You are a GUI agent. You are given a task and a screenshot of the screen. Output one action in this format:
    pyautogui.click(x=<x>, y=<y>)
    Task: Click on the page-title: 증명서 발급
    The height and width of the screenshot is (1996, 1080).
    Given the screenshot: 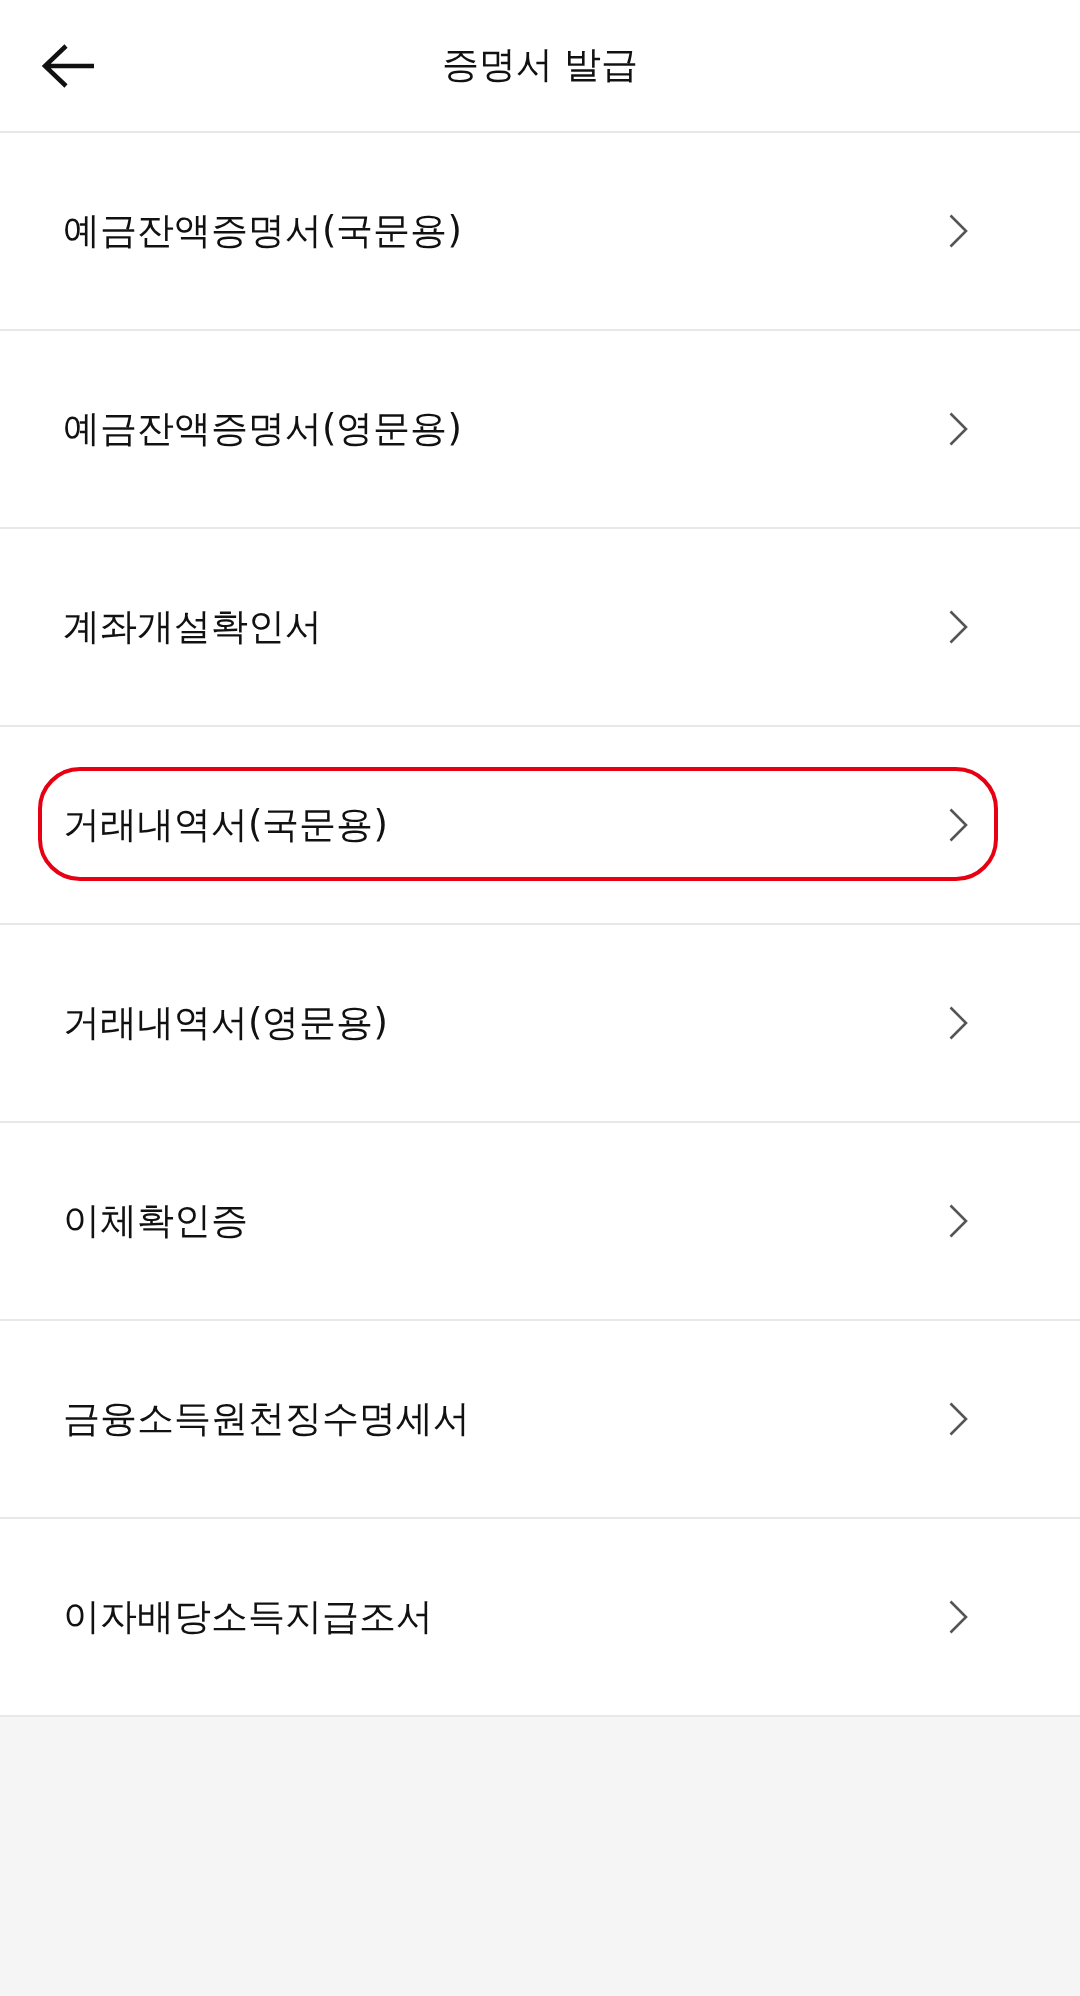 What is the action you would take?
    pyautogui.click(x=540, y=65)
    